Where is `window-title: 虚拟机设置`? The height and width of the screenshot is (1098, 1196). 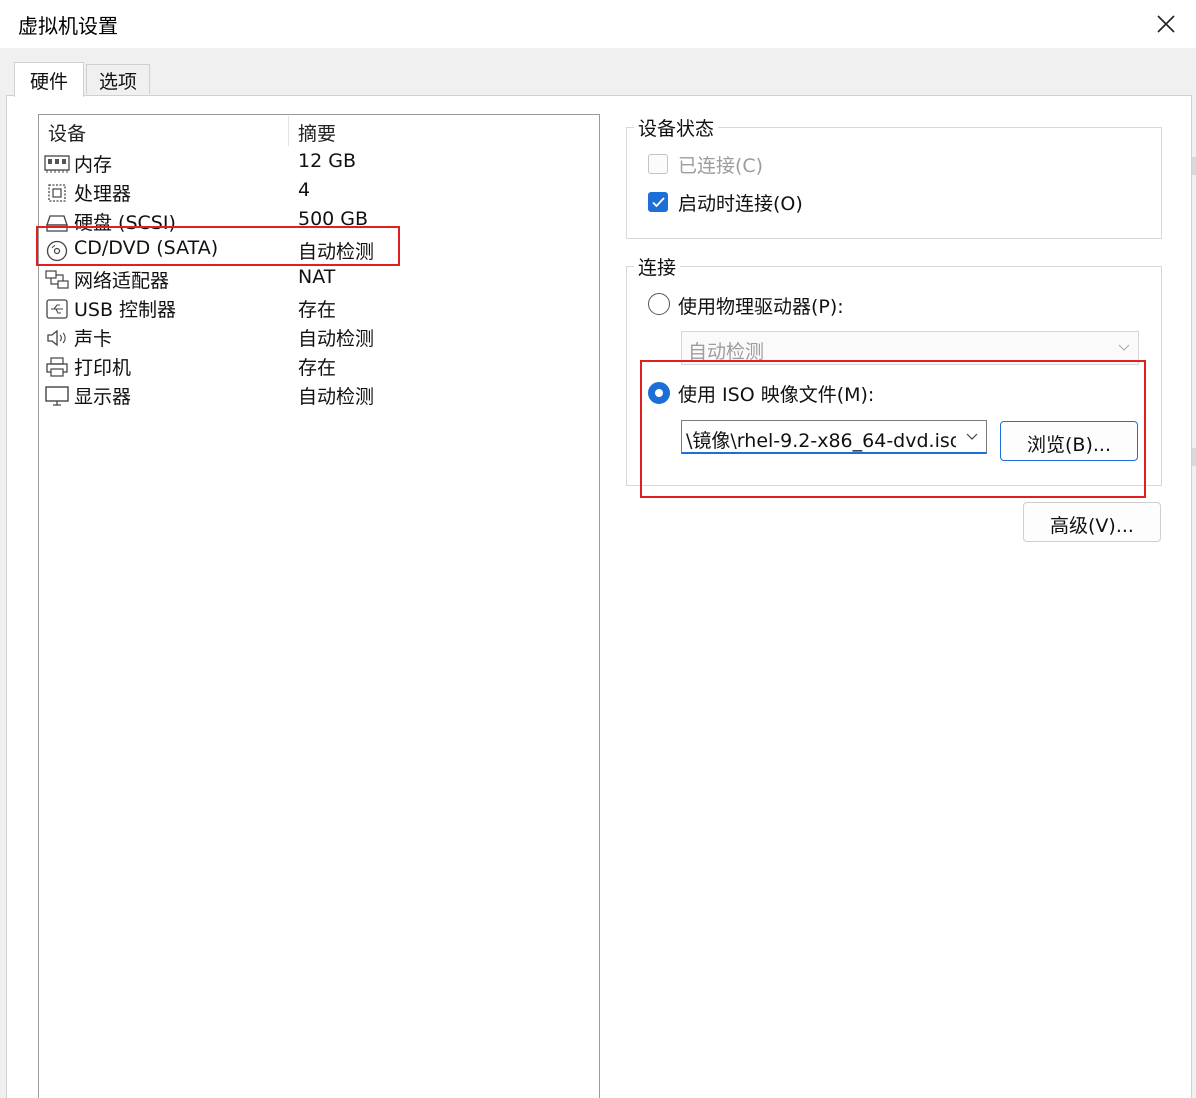 window-title: 虚拟机设置 is located at coordinates (68, 26).